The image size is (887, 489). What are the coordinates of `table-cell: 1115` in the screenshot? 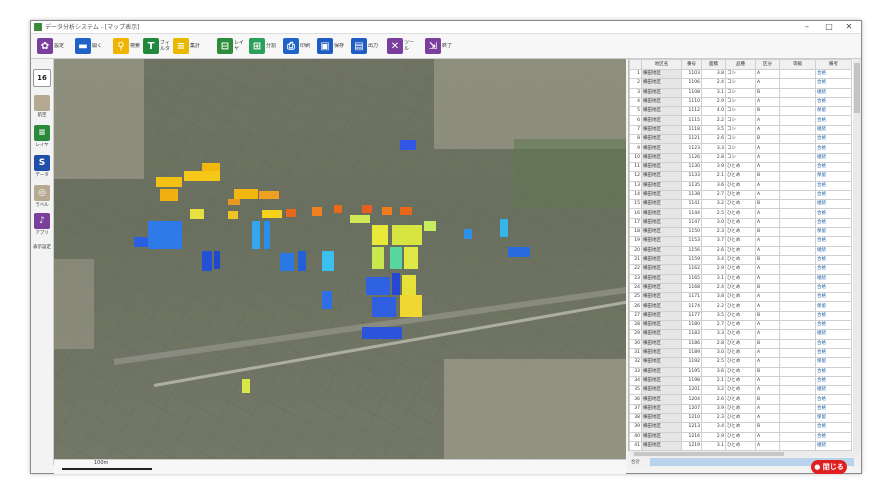 It's located at (691, 120).